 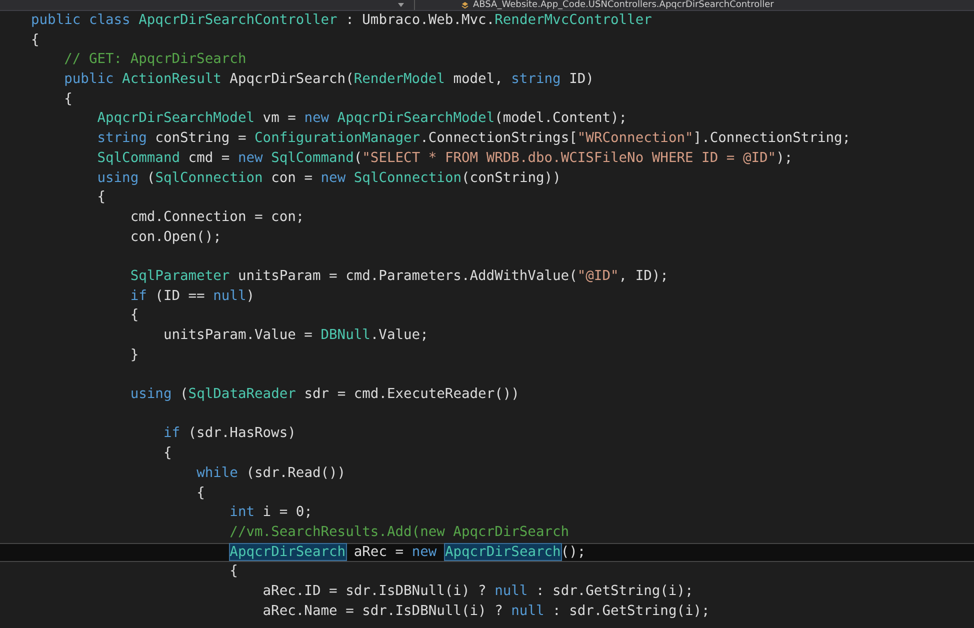 I want to click on code-line: unitsParam.Value = DBNull.Value;, so click(x=295, y=335).